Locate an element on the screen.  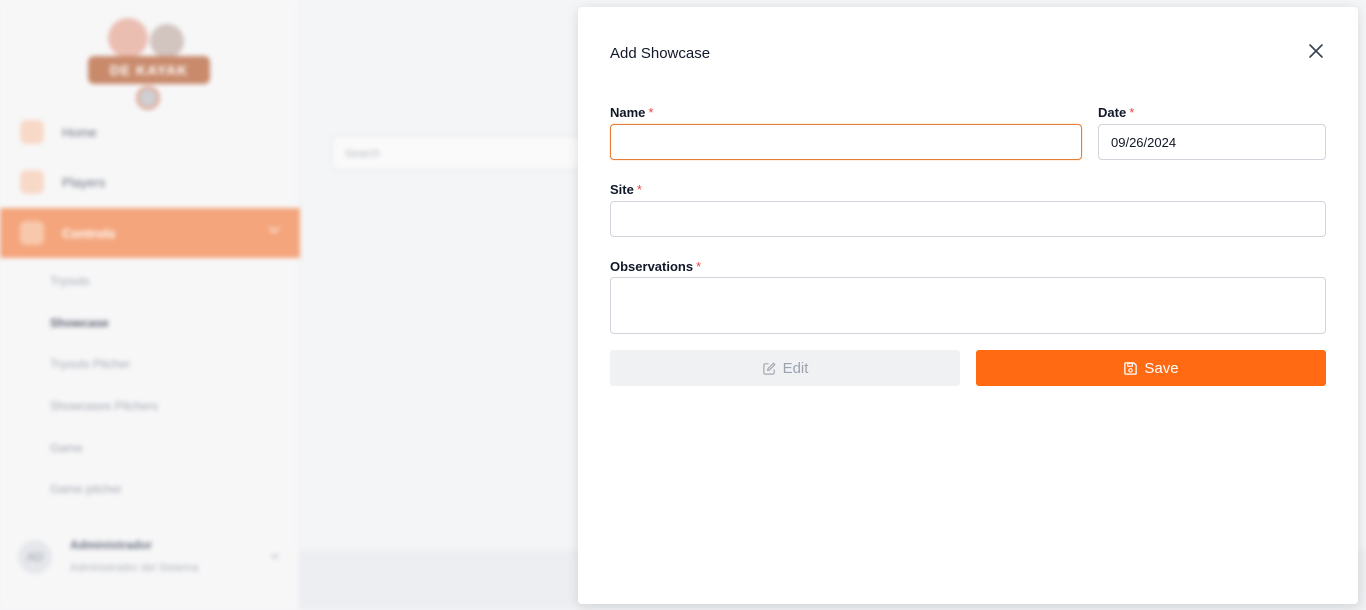
sidebar-item-label: Players is located at coordinates (84, 182).